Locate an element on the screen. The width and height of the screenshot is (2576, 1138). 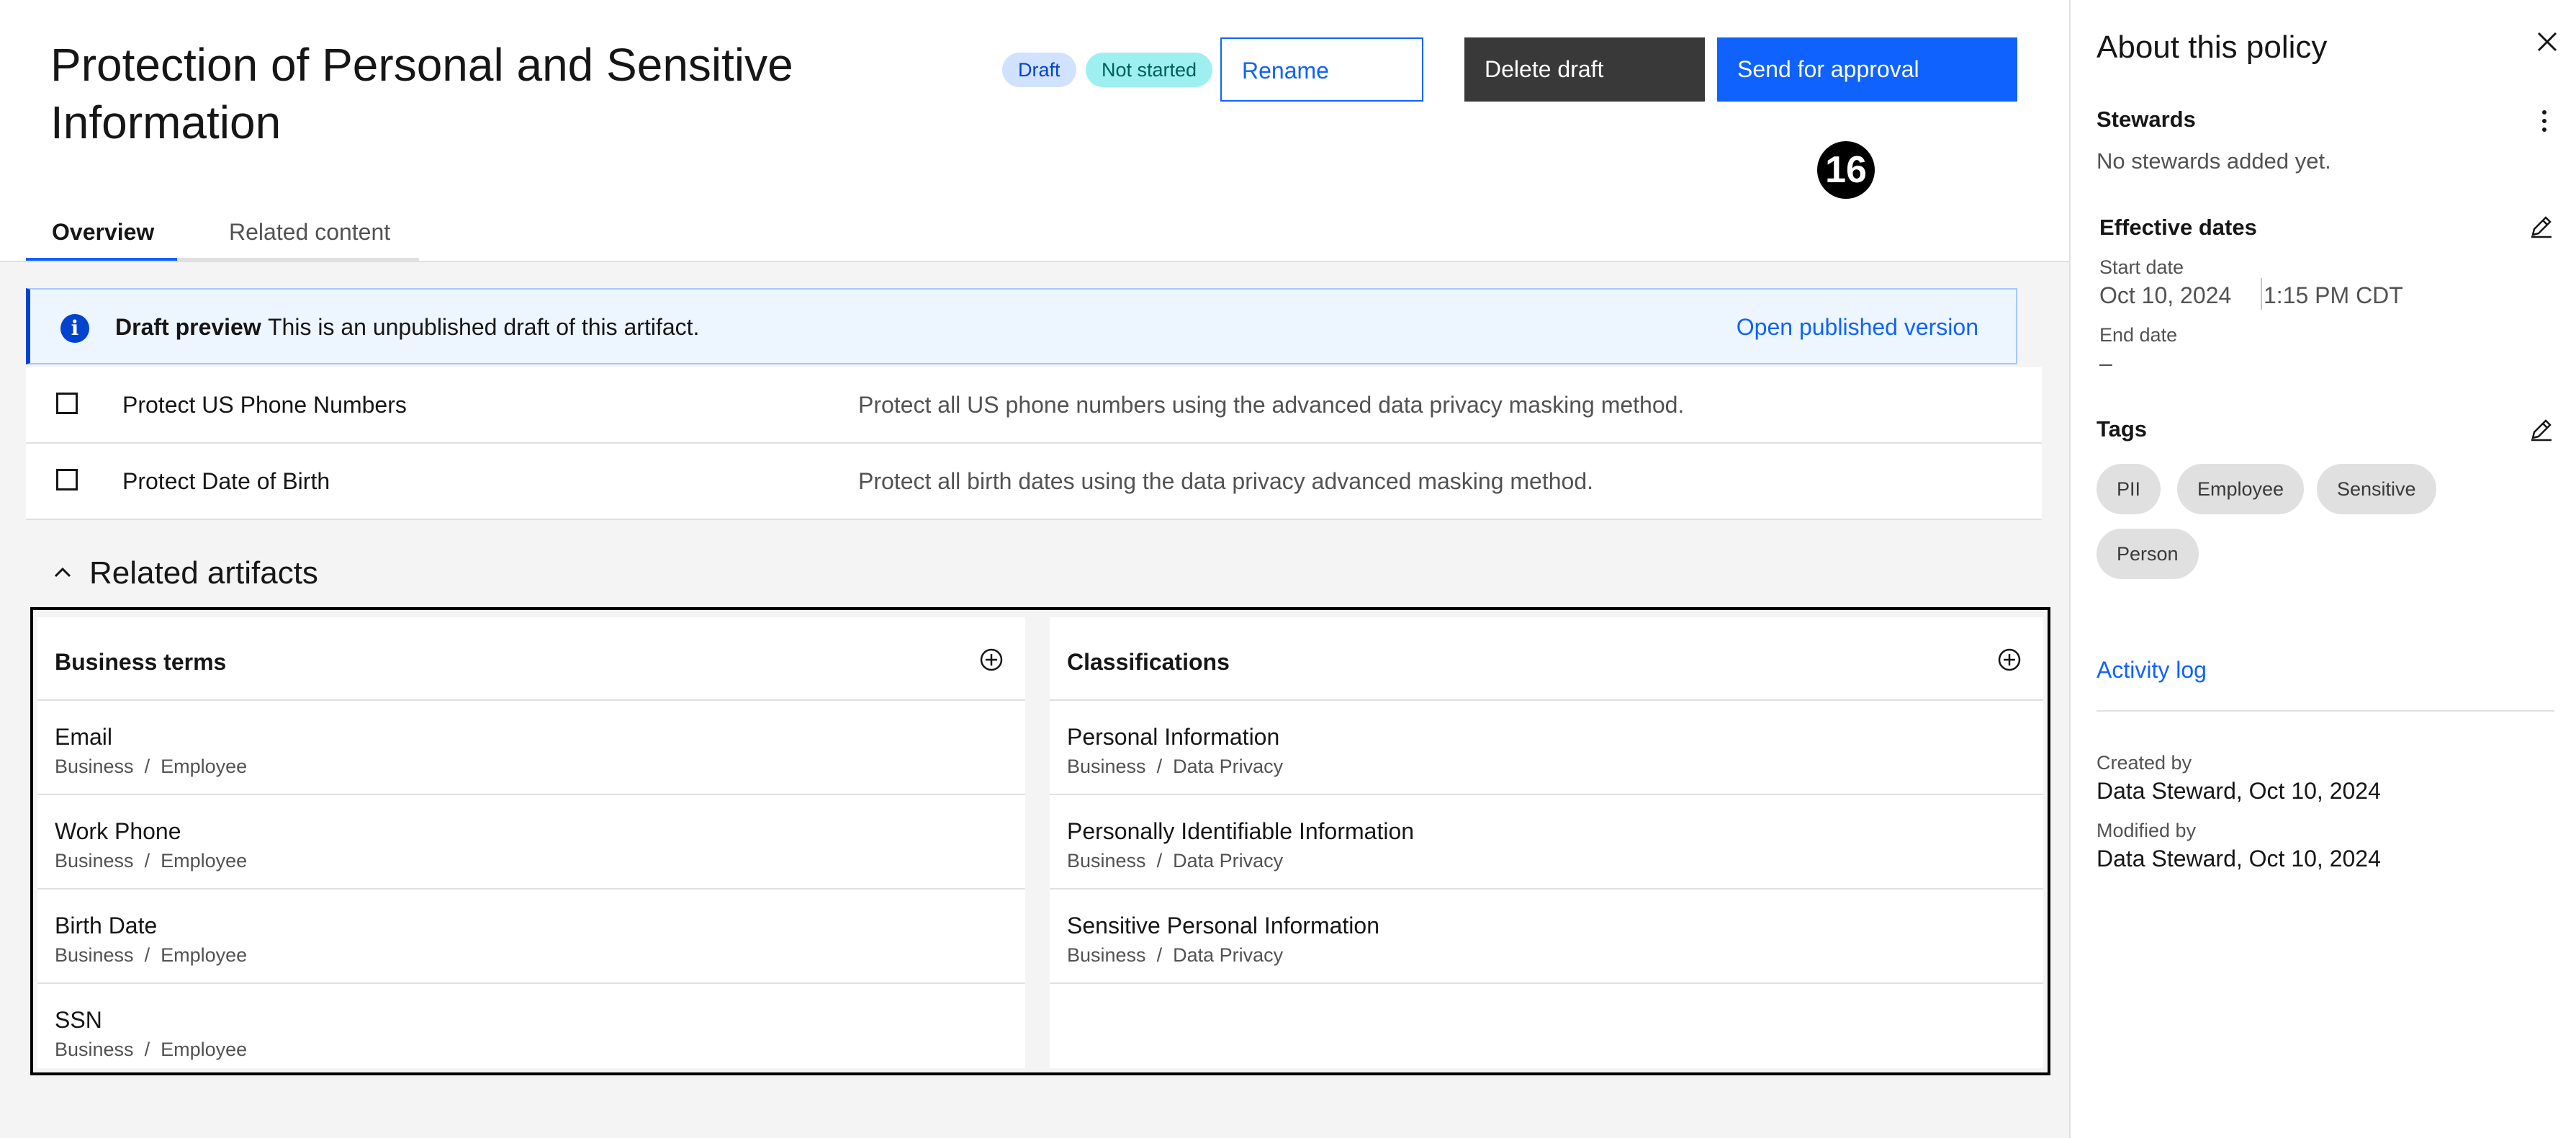
panel-title: About this policy is located at coordinates (2212, 47).